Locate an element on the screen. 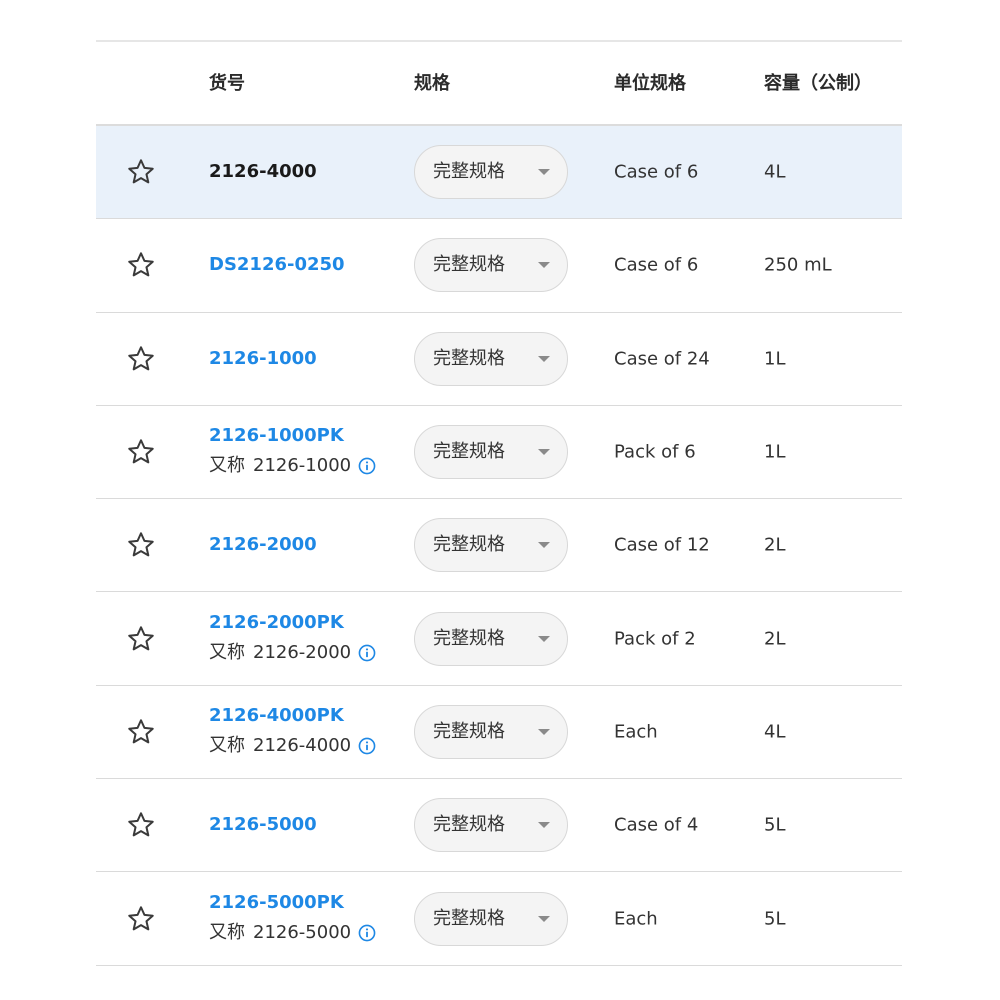 Image resolution: width=1000 pixels, height=1000 pixels. part-number-link: 2126-4000PK is located at coordinates (292, 716).